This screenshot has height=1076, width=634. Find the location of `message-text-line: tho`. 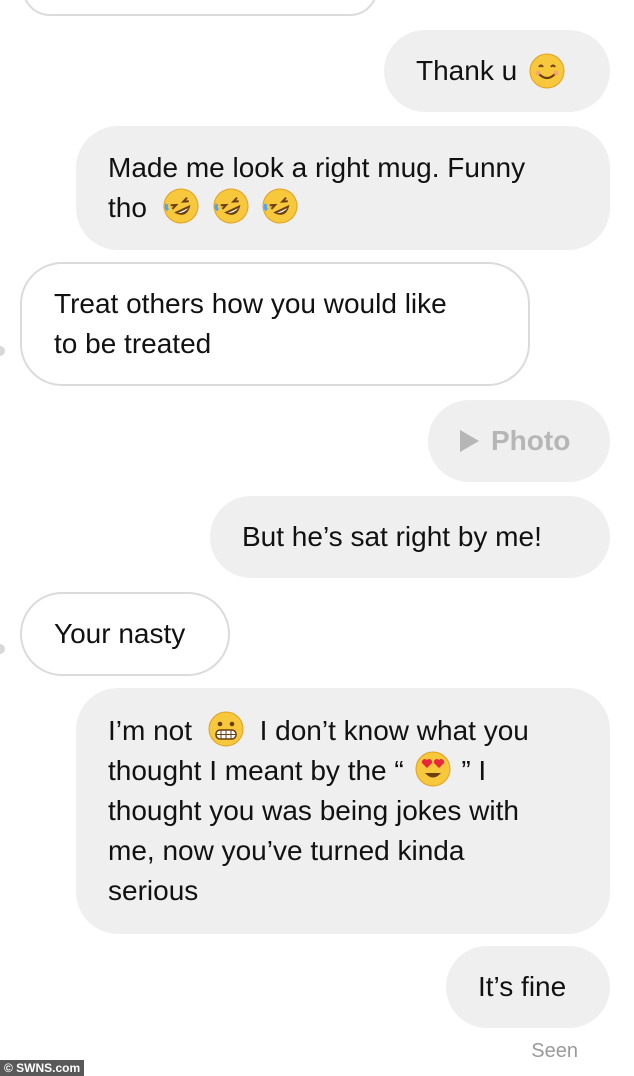

message-text-line: tho is located at coordinates (204, 208).